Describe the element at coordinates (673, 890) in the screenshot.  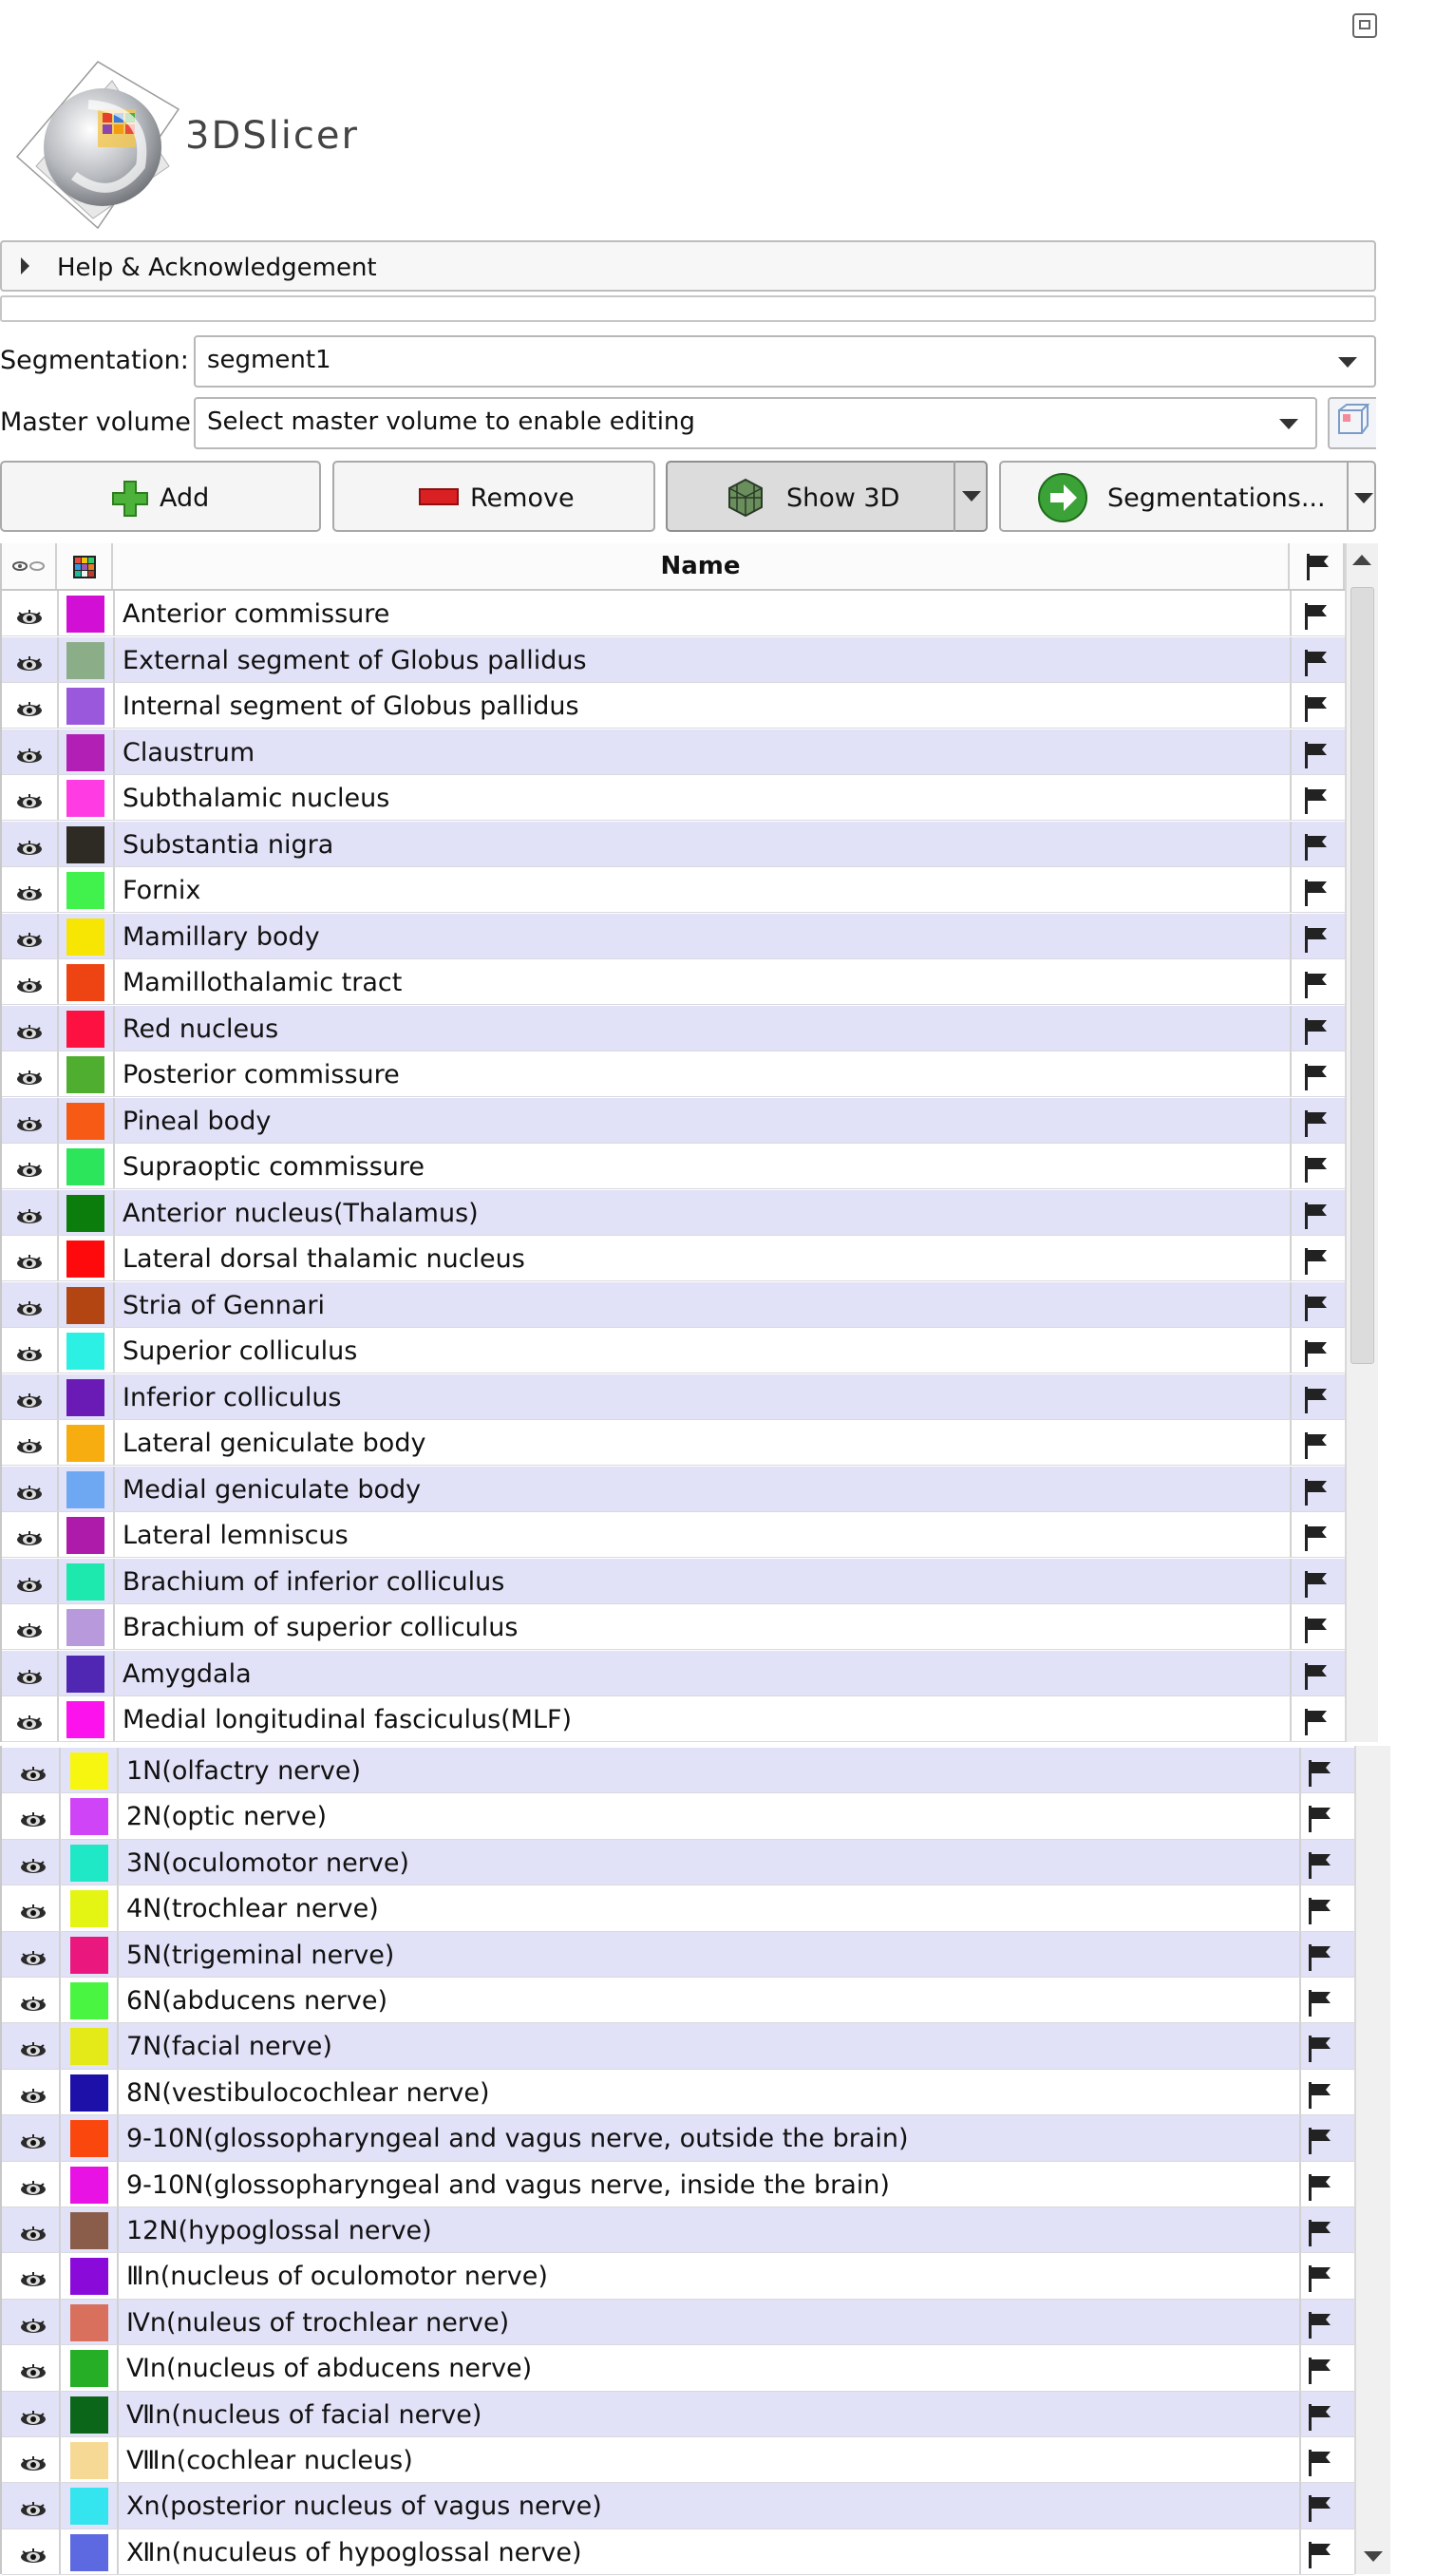
I see `segment-row: Fornix` at that location.